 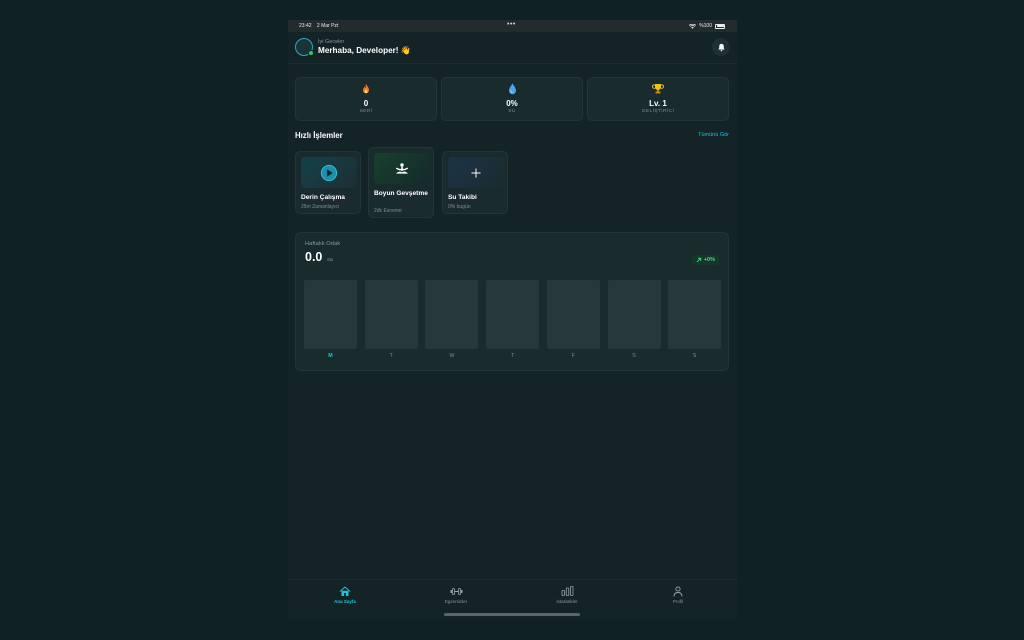 What do you see at coordinates (720, 26) in the screenshot?
I see `battery-icon` at bounding box center [720, 26].